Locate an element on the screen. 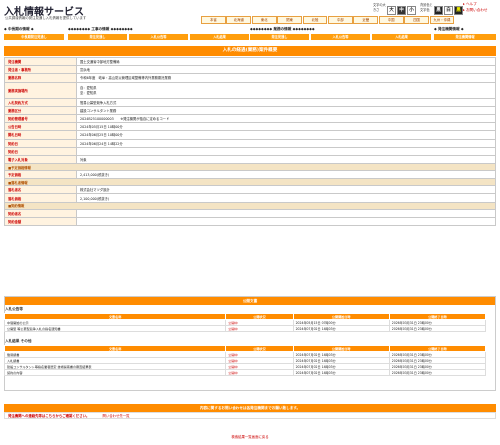 Image resolution: width=500 pixels, height=445 pixels. details-row: 発注機関 国土交通省中部地方整備局 is located at coordinates (250, 61).